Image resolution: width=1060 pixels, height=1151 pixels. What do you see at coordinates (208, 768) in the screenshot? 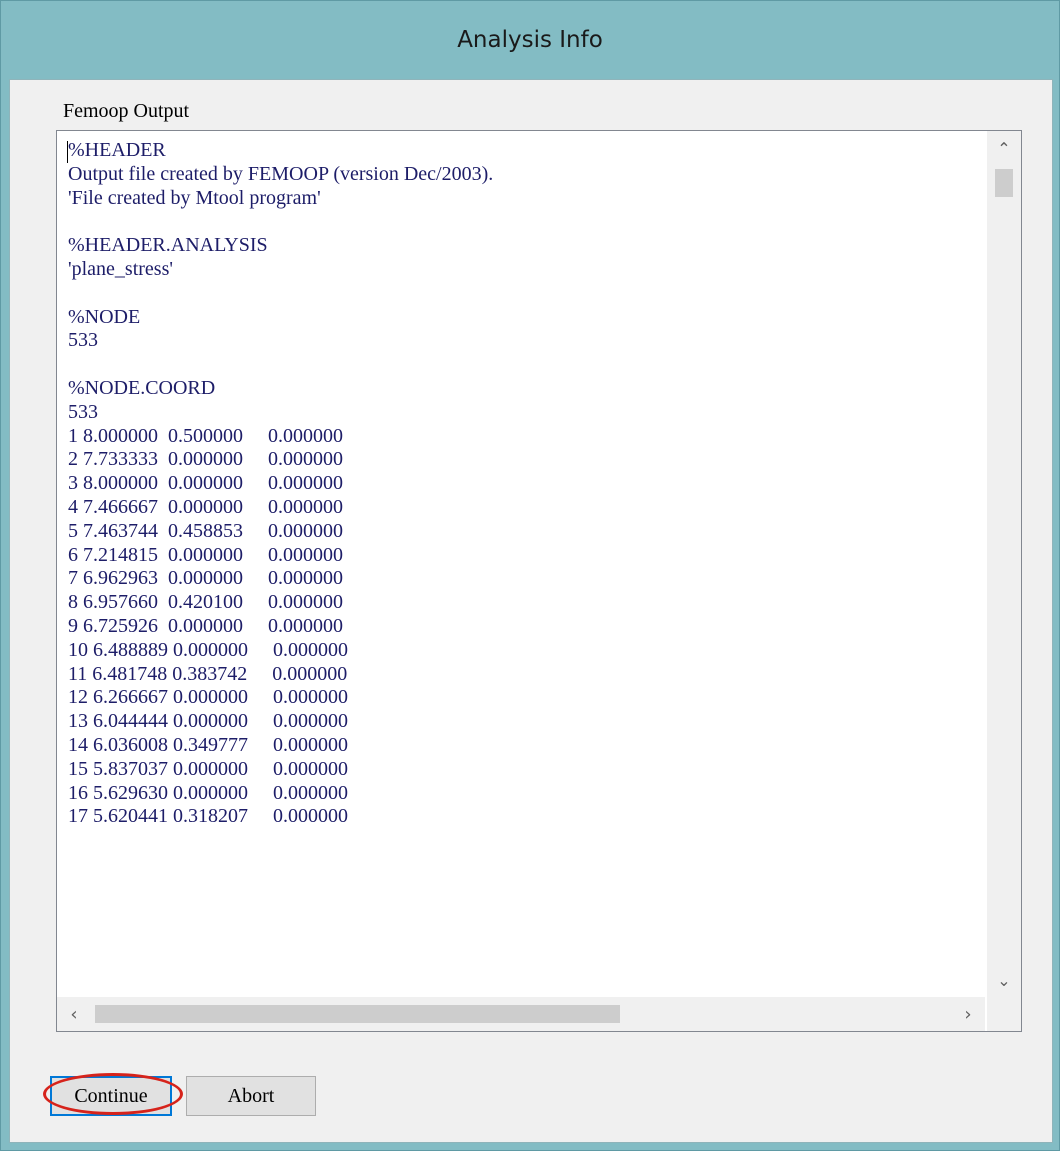
I see `output-line: 15 5.837037 0.000000 0.000000` at bounding box center [208, 768].